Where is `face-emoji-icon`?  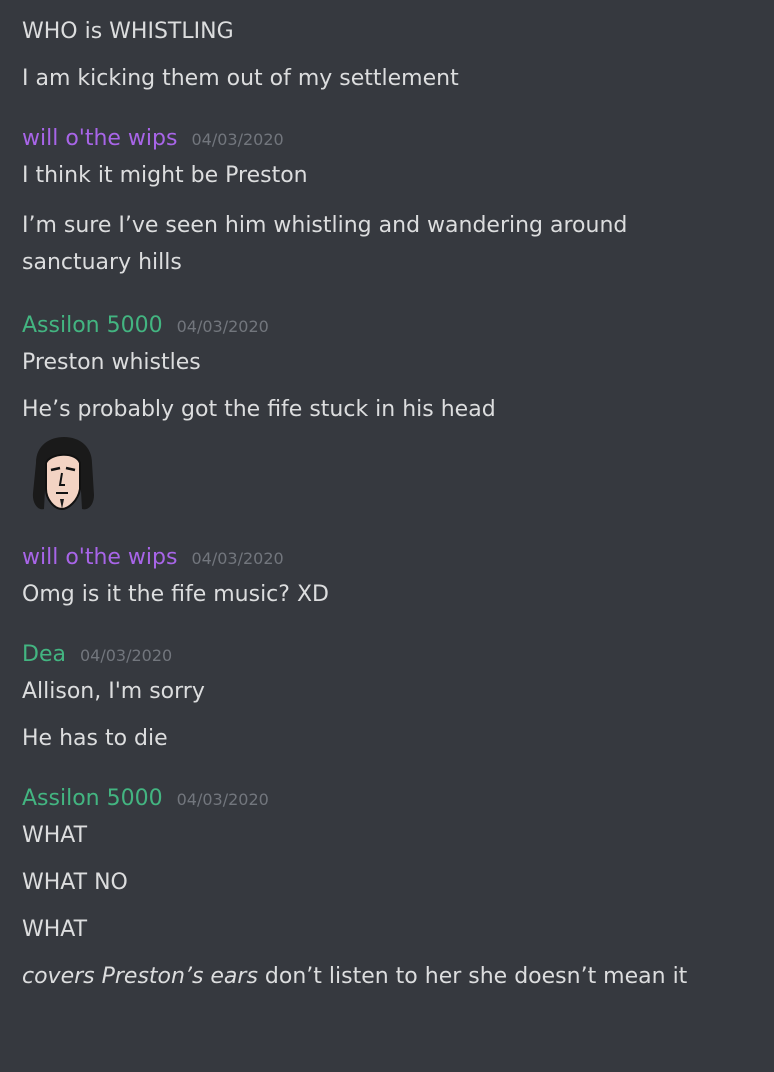 face-emoji-icon is located at coordinates (63, 474).